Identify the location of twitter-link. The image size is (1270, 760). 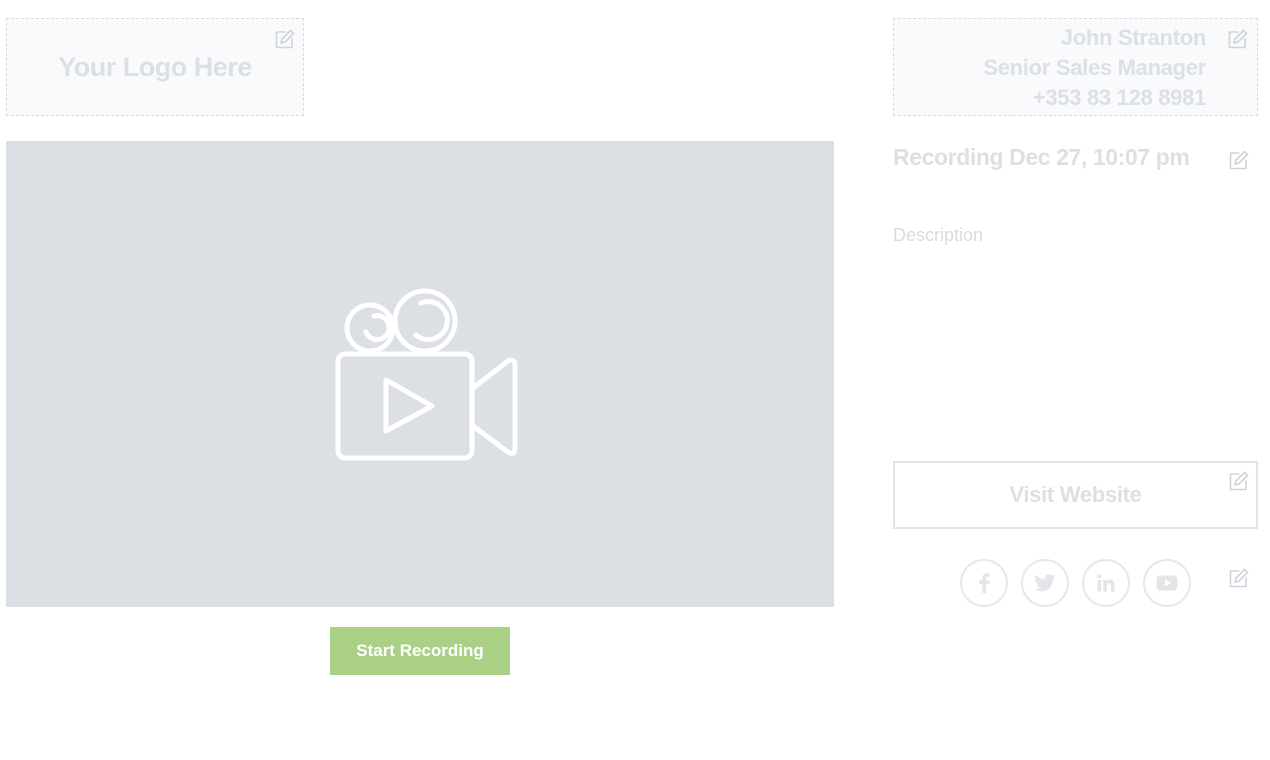
(1045, 583).